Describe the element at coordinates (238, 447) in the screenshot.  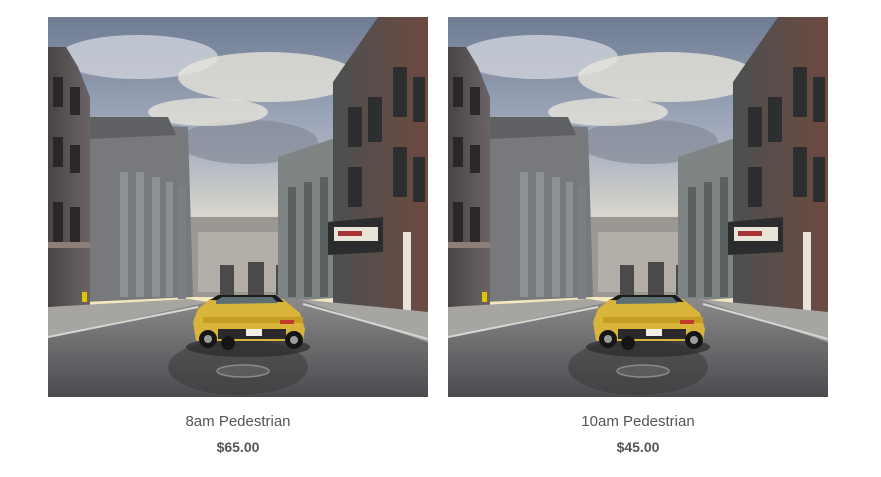
I see `product-price: $65.00` at that location.